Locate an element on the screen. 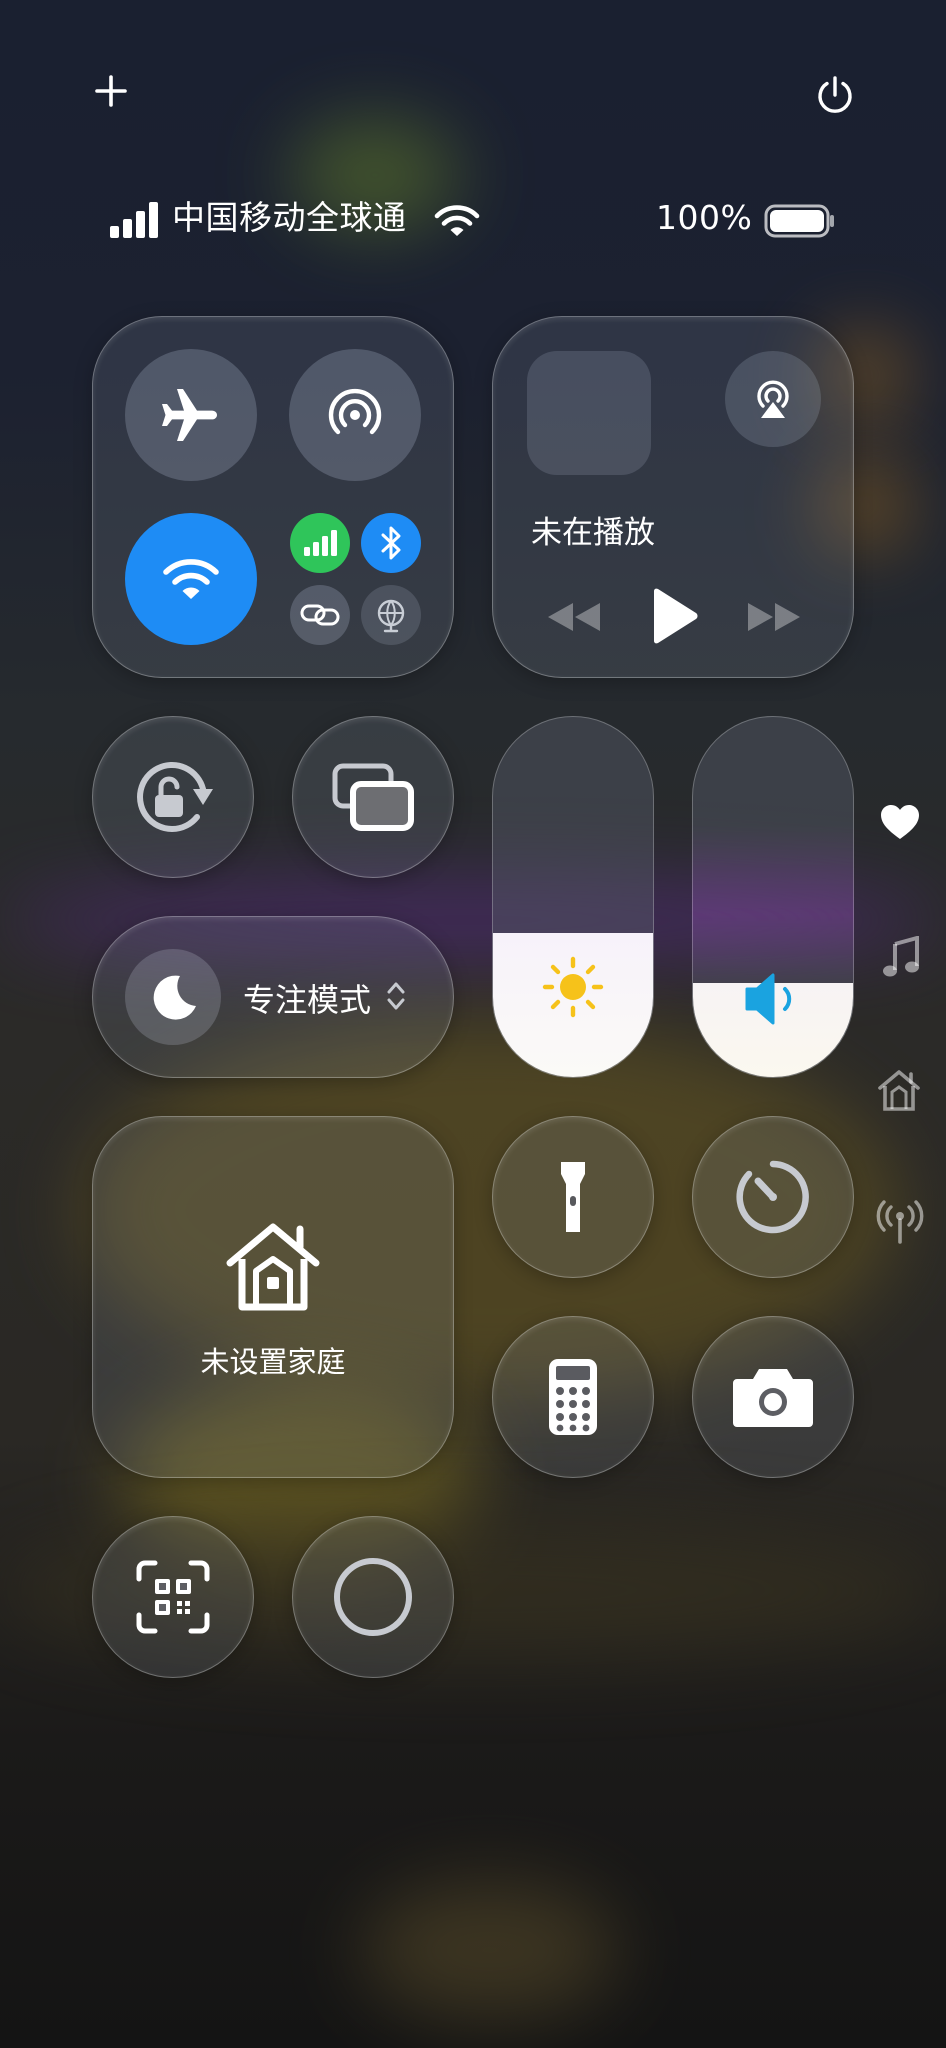  media-player-panel: 未在播放 is located at coordinates (673, 497).